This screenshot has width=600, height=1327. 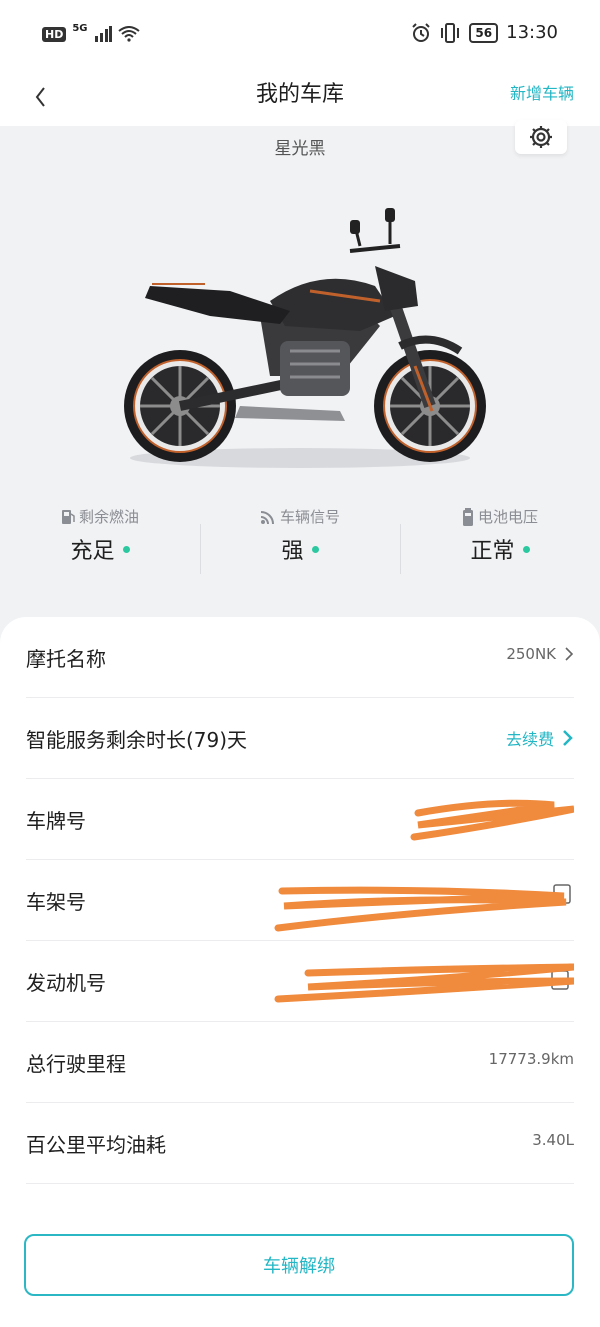 I want to click on signal-icon, so click(x=103, y=34).